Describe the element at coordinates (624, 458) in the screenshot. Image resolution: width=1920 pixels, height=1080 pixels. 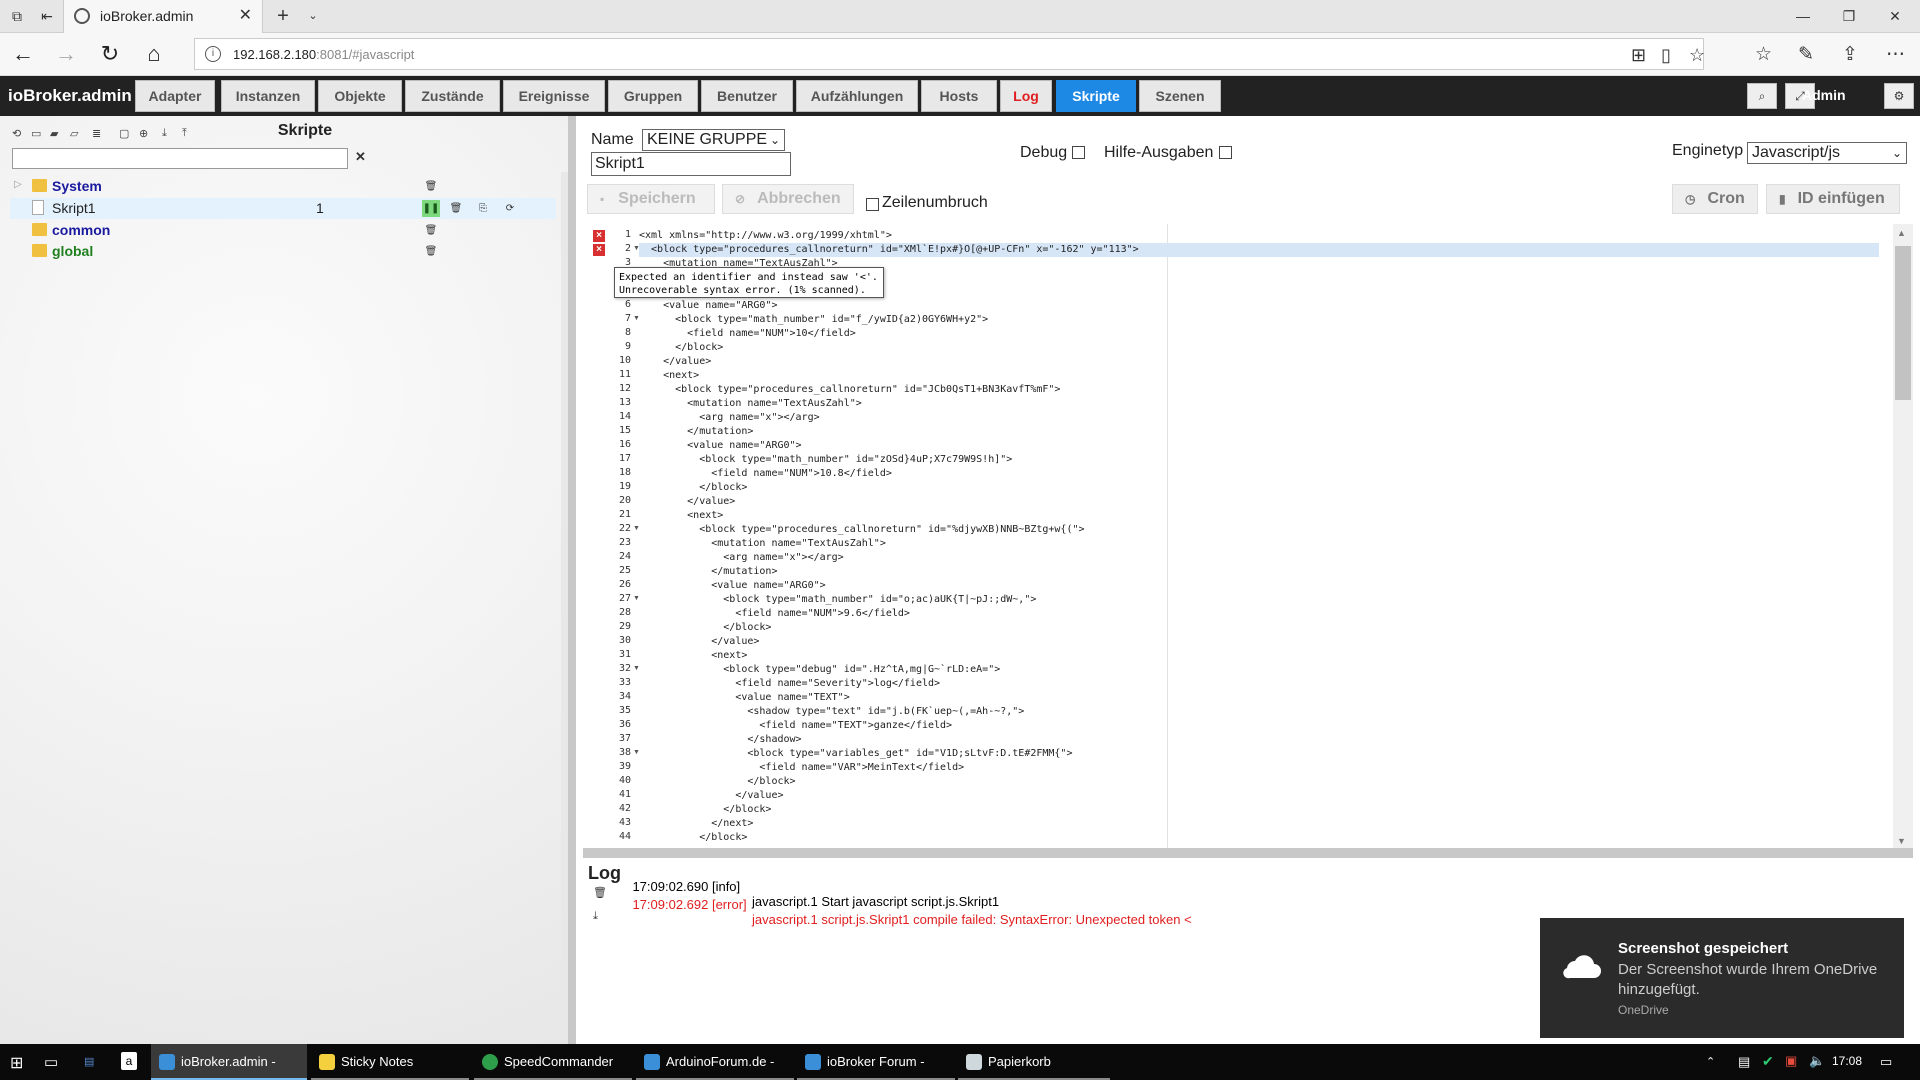
I see `line-number: 17` at that location.